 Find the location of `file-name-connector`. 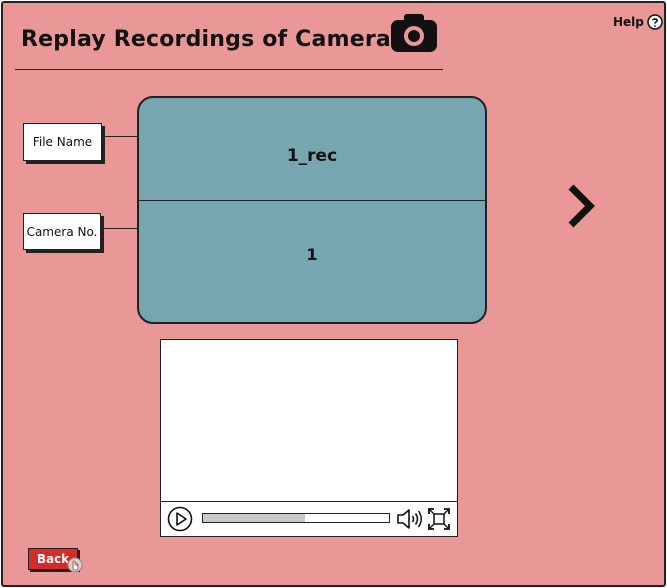

file-name-connector is located at coordinates (119, 136).